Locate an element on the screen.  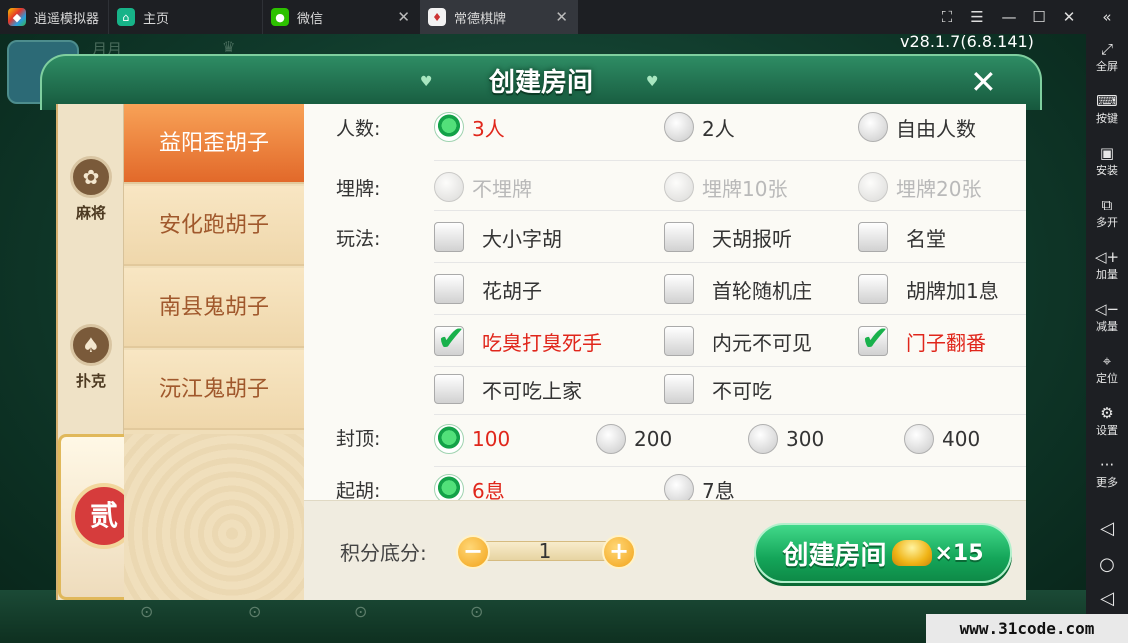
collapse-sidebar-icon: « is located at coordinates (1107, 17).